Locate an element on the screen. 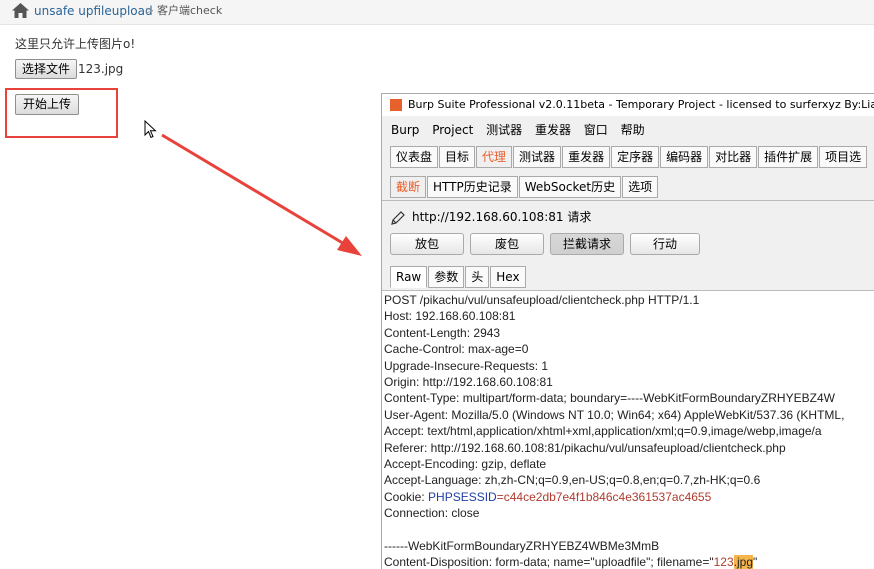 Image resolution: width=874 pixels, height=569 pixels. boundary-line: ------WebKitFormBoundaryZRHYEBZ4WBMe3MmB is located at coordinates (522, 545).